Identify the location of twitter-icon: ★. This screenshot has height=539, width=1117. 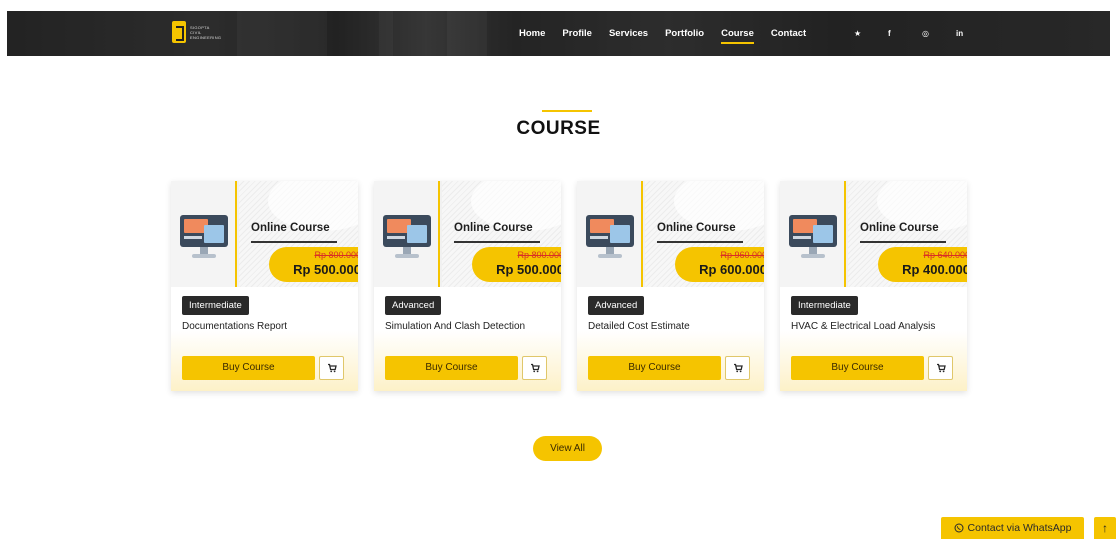
(871, 33).